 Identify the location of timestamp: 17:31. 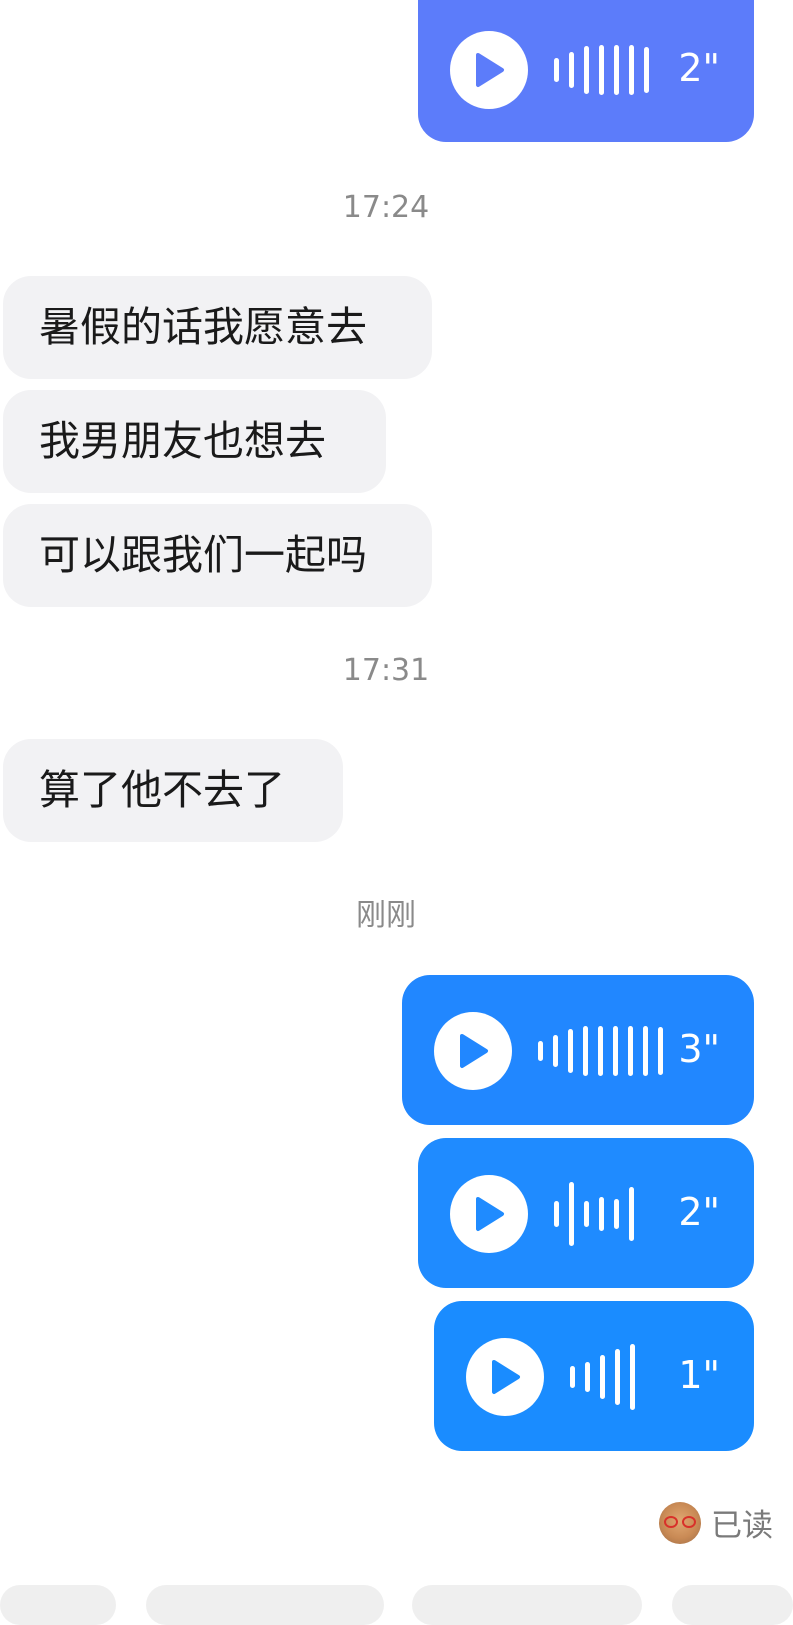
(386, 670).